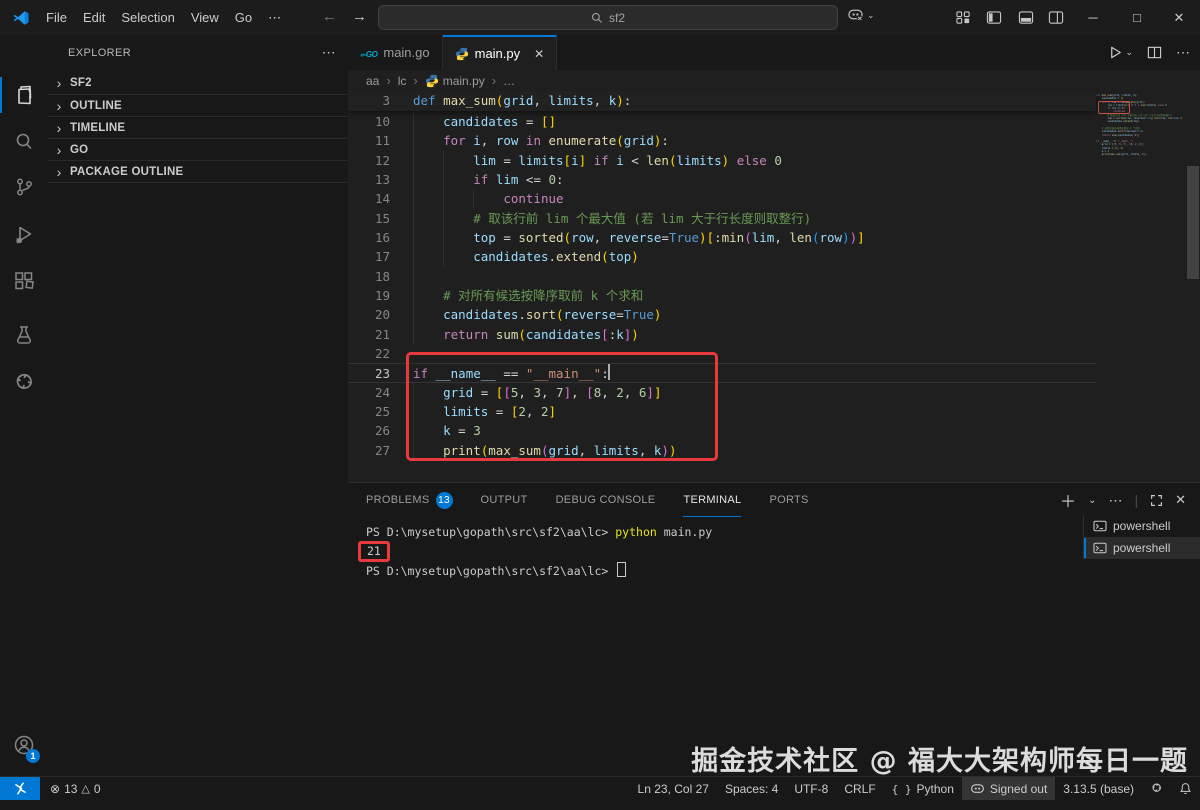  Describe the element at coordinates (382, 160) in the screenshot. I see `line-number: 12` at that location.